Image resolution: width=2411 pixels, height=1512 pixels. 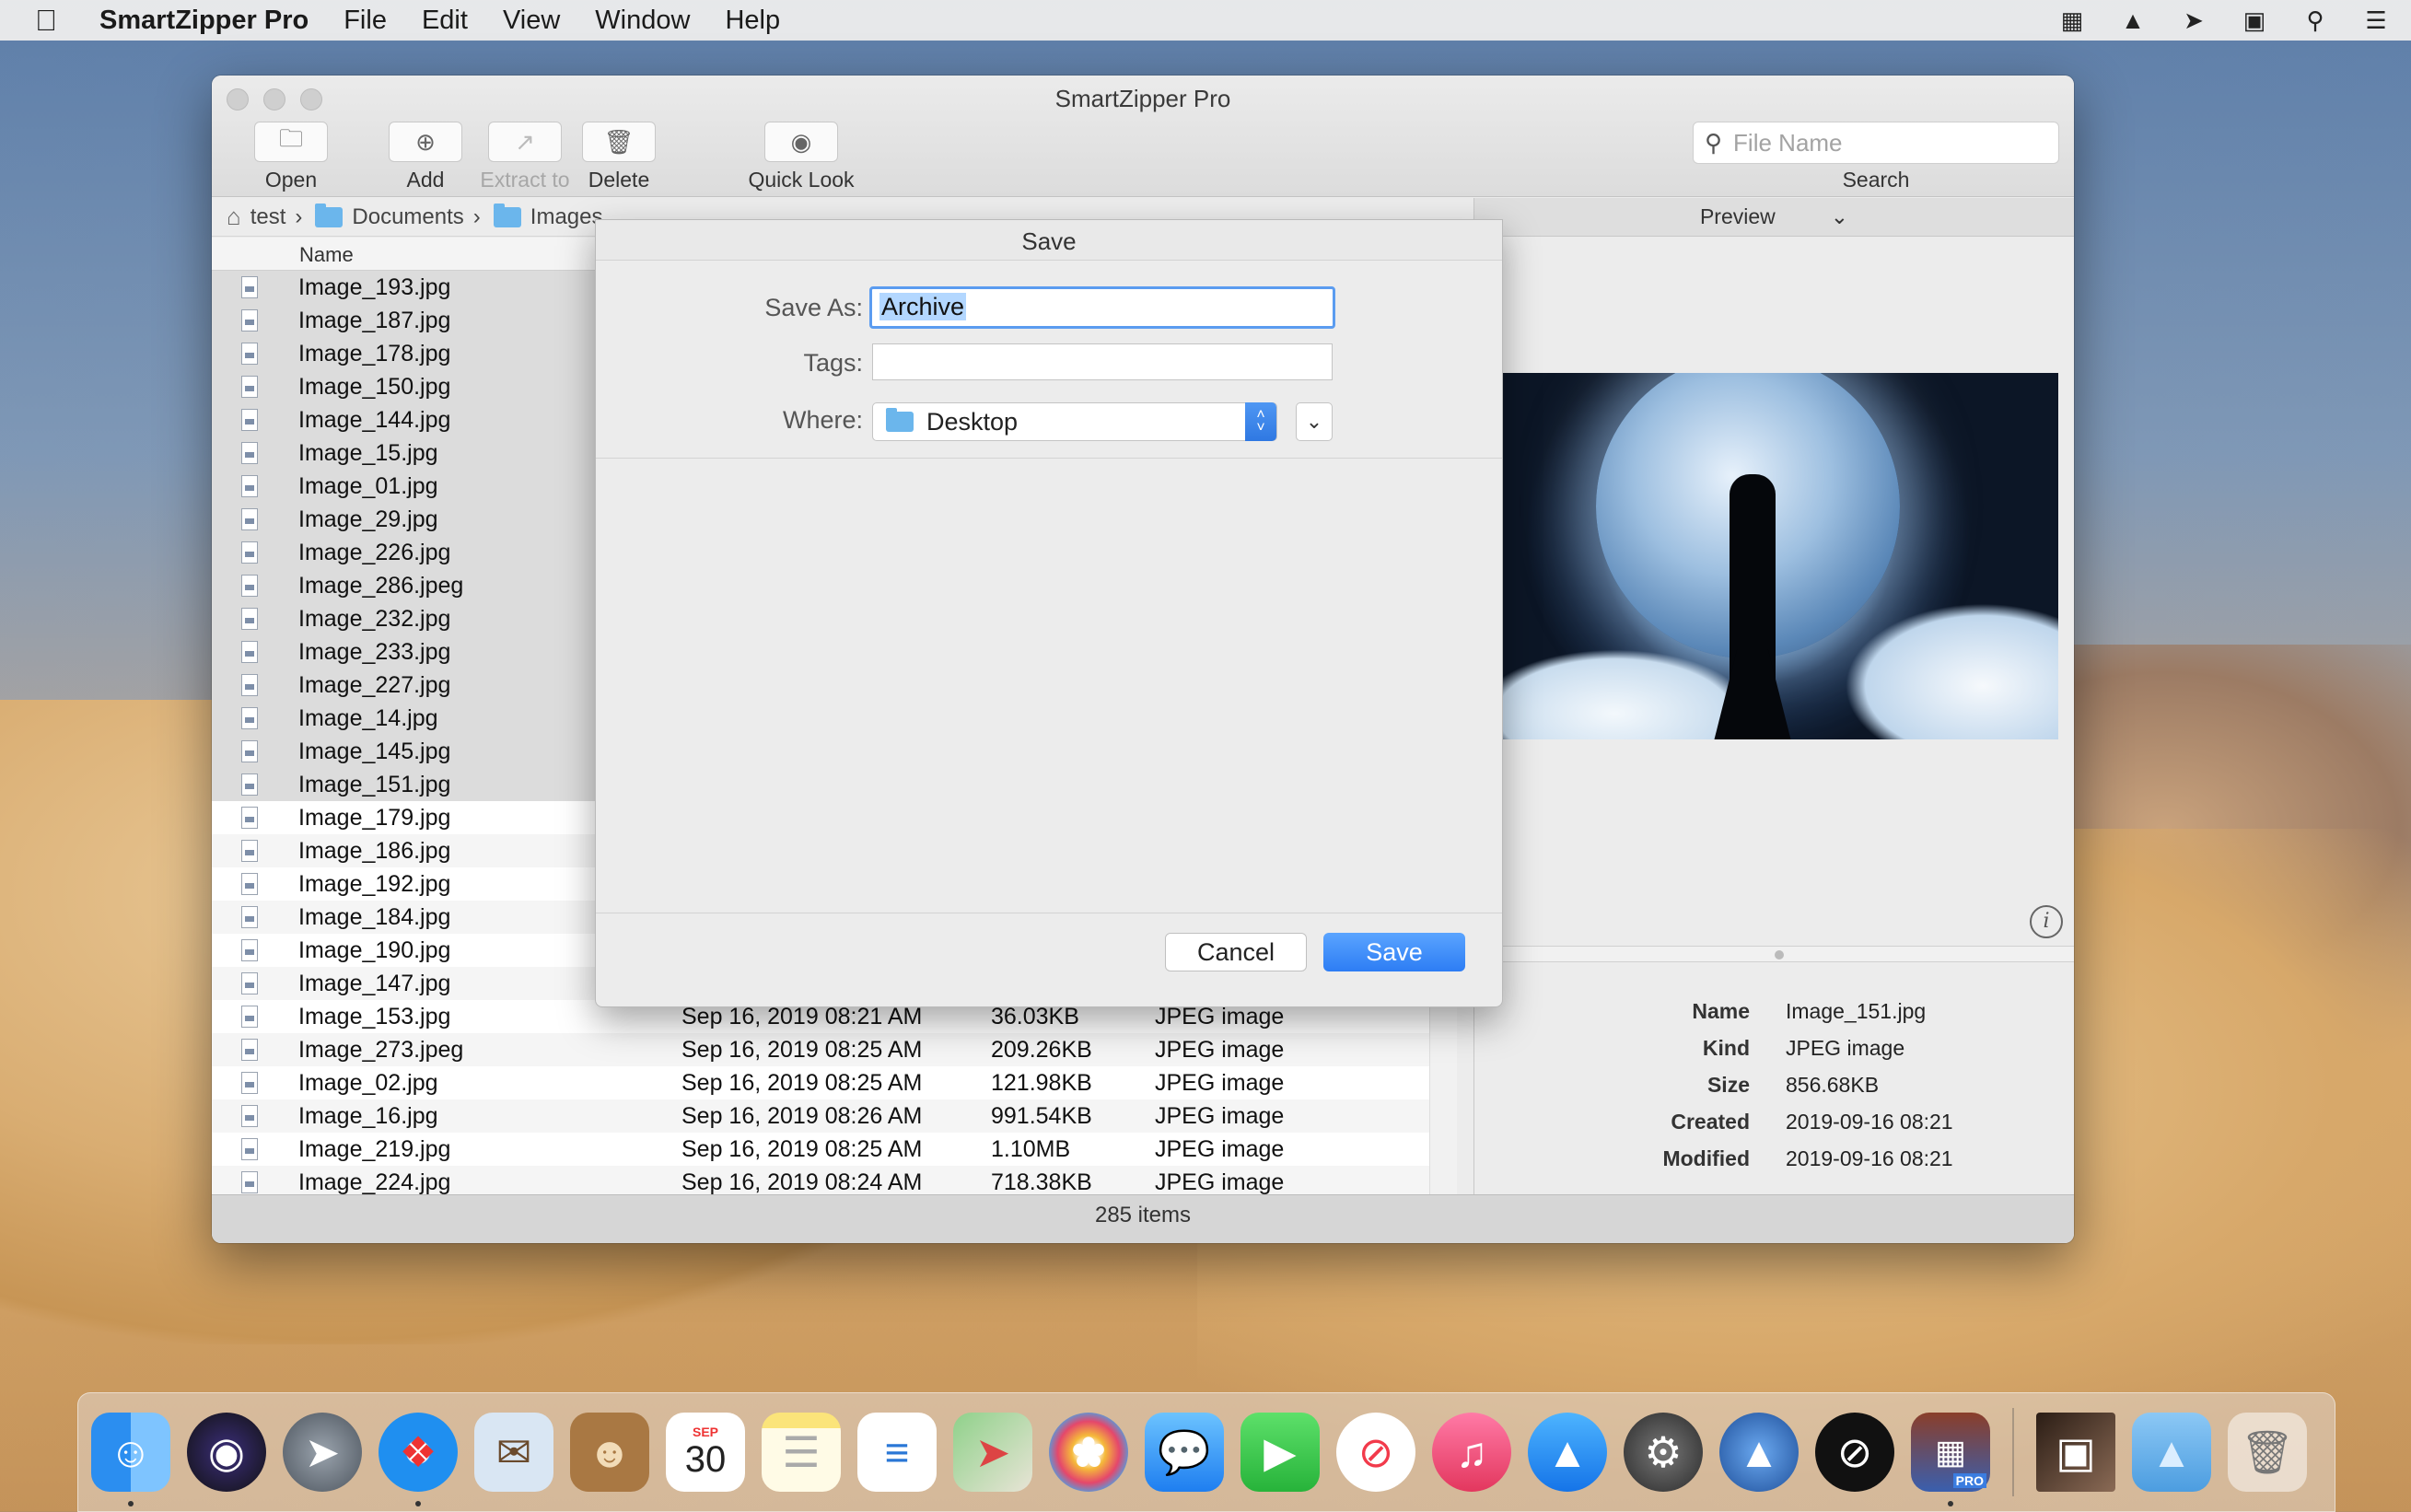 What do you see at coordinates (326, 255) in the screenshot?
I see `column-header-name: Name` at bounding box center [326, 255].